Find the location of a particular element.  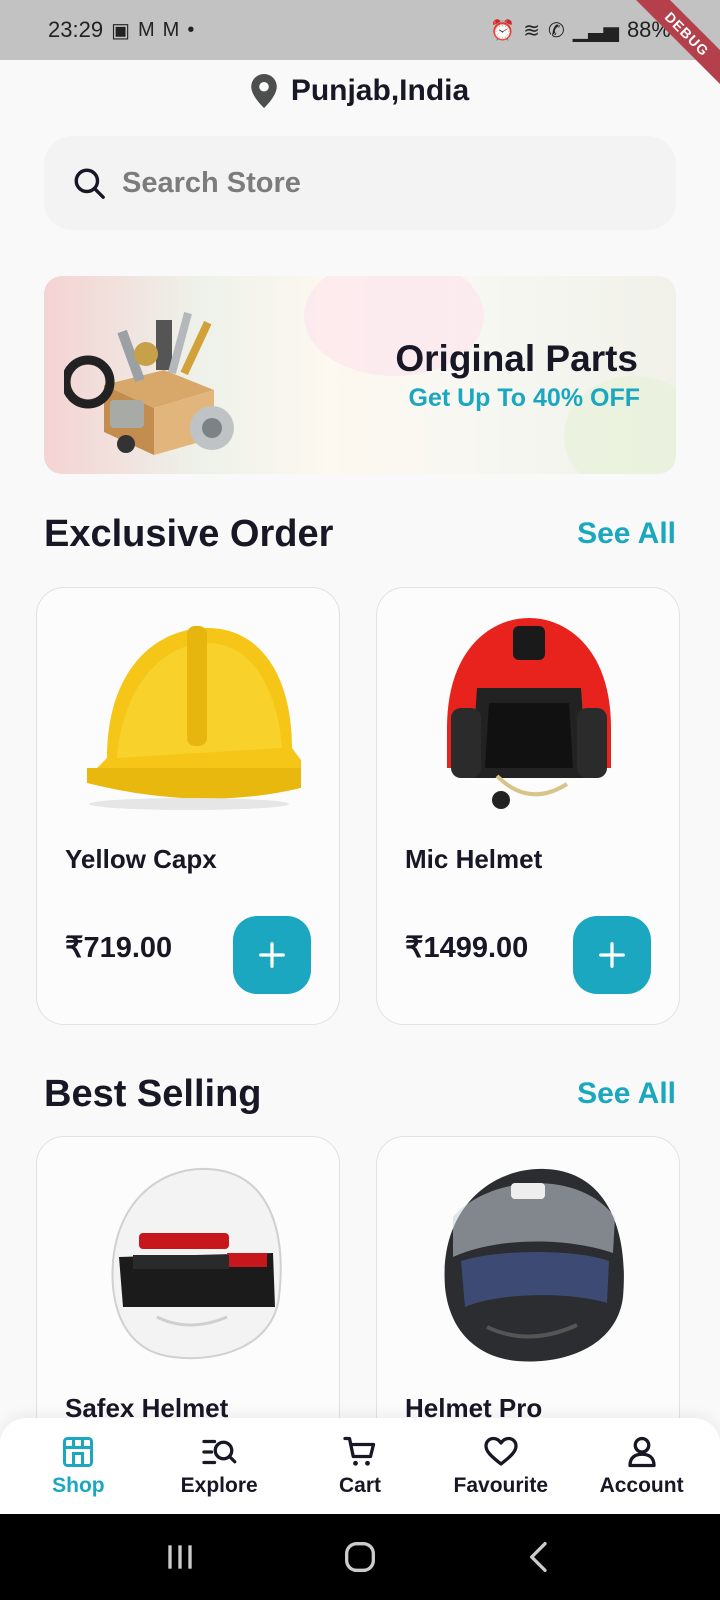

gmail-icon-2: M is located at coordinates (171, 29).